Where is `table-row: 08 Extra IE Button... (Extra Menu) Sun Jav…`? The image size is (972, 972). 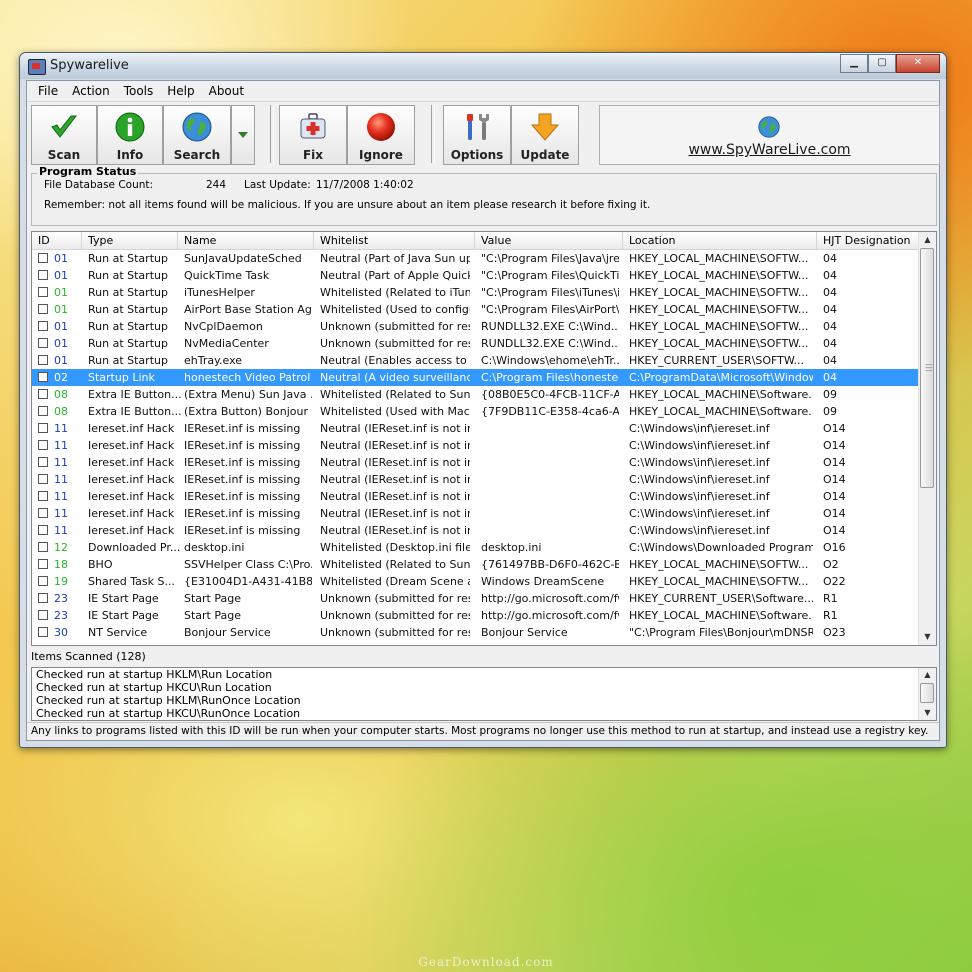
table-row: 08 Extra IE Button... (Extra Menu) Sun Jav… is located at coordinates (475, 394).